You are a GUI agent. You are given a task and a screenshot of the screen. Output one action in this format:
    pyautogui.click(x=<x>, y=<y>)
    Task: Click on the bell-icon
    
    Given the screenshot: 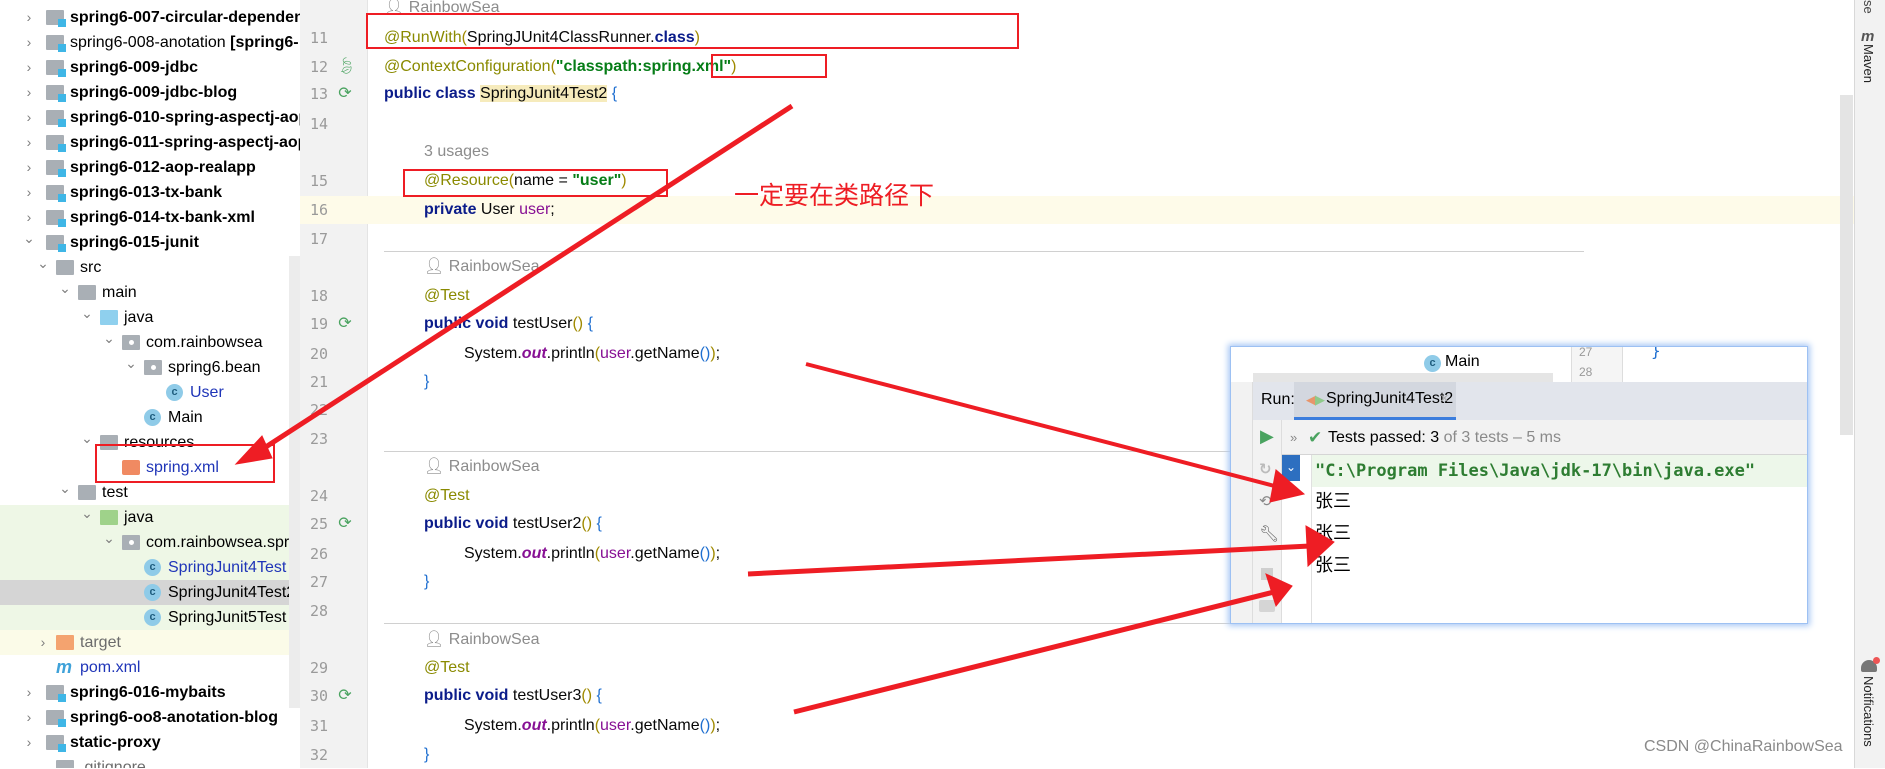 What is the action you would take?
    pyautogui.click(x=1870, y=664)
    